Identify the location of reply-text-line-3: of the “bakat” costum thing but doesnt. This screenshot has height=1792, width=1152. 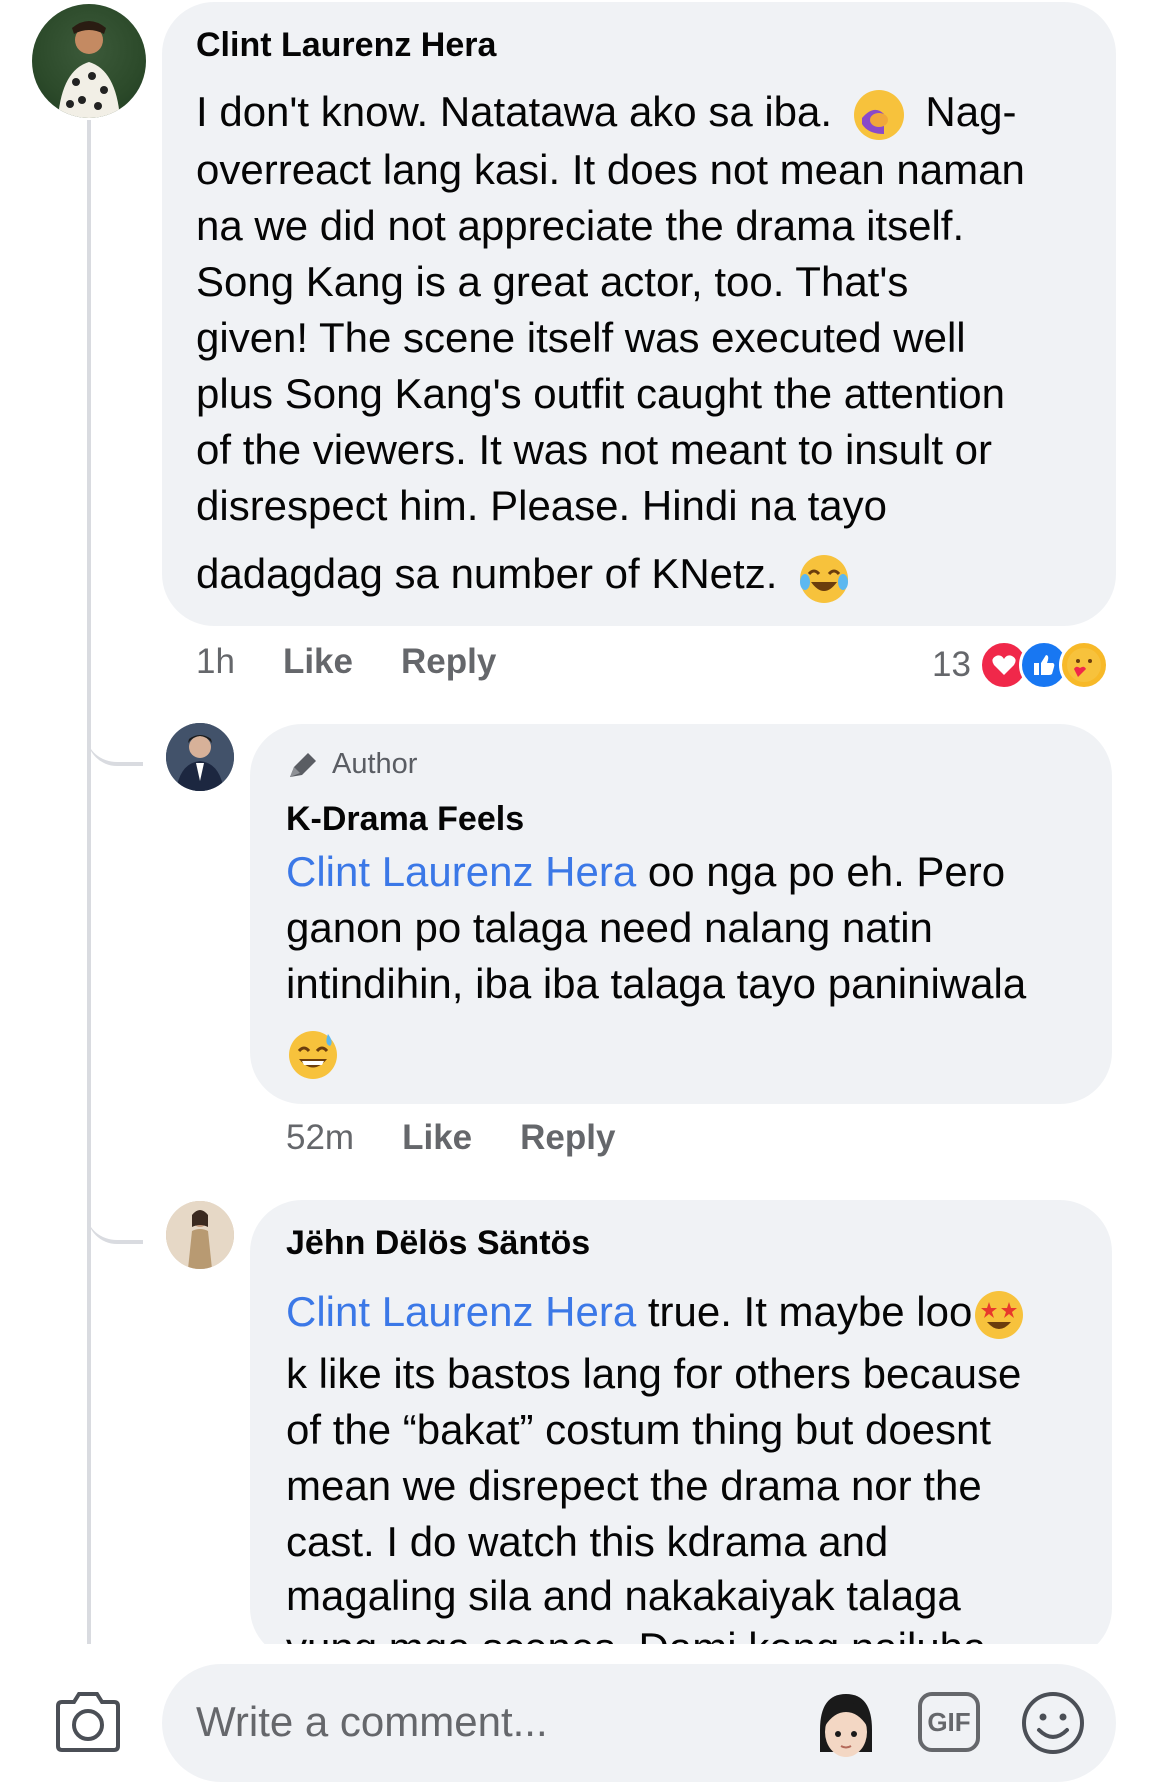
(639, 1429).